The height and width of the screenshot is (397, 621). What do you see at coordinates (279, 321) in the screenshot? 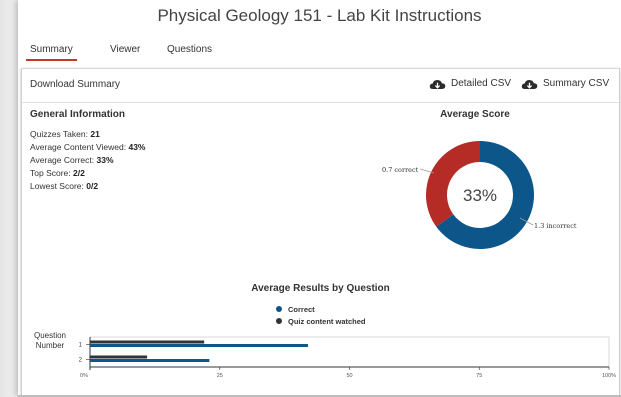
I see `legend-swatch-watched` at bounding box center [279, 321].